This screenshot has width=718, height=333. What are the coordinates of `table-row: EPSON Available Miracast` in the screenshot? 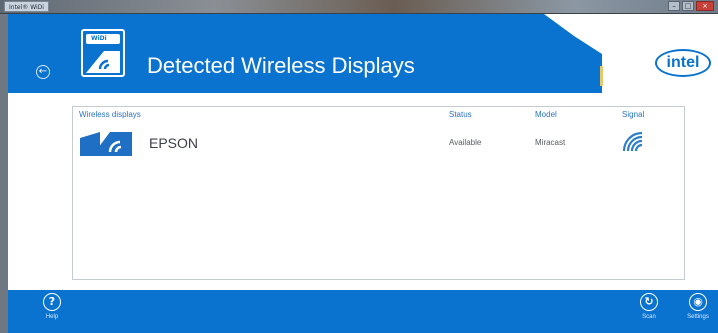 It's located at (378, 143).